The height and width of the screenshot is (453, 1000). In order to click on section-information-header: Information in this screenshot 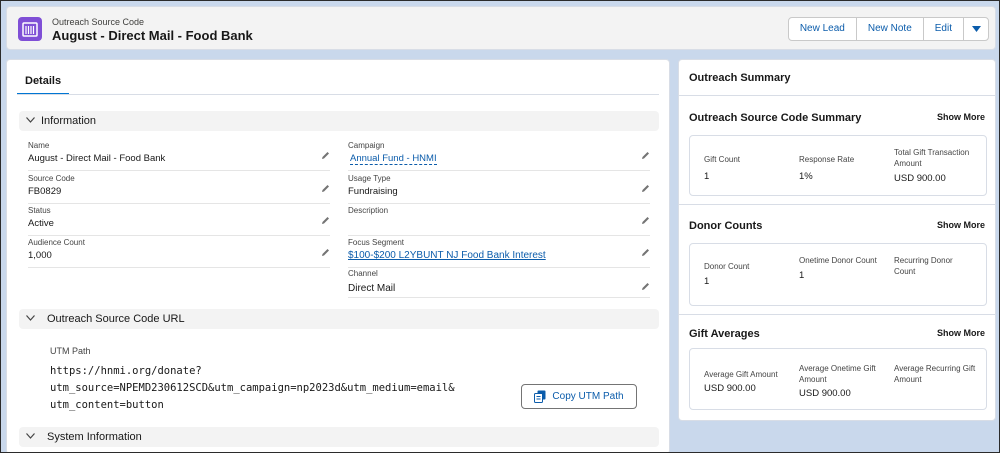, I will do `click(339, 121)`.